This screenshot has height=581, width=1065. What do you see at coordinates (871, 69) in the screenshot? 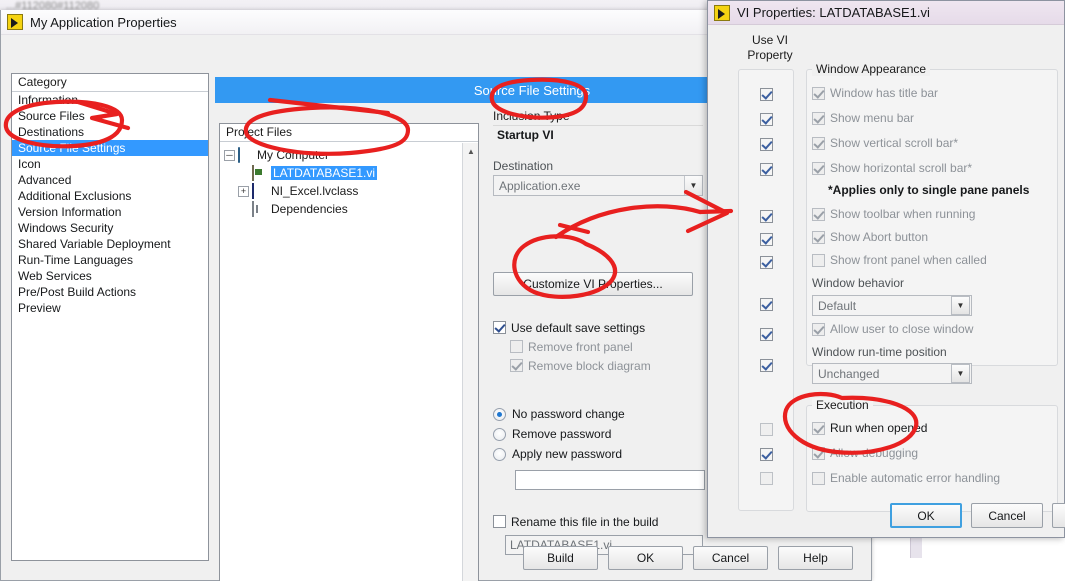
I see `window-appearance-title: Window Appearance` at bounding box center [871, 69].